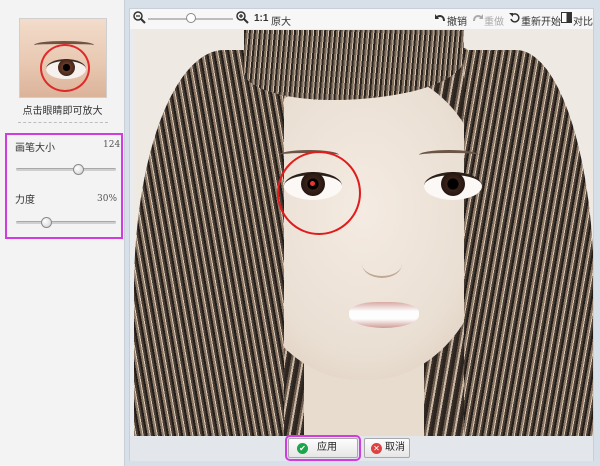 Image resolution: width=600 pixels, height=466 pixels. Describe the element at coordinates (361, 448) in the screenshot. I see `action-bar: ✔ 应用 ✕ 取消` at that location.